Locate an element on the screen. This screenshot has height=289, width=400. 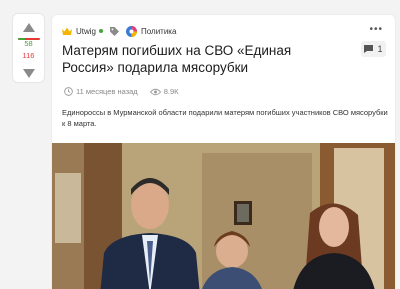
vote-panel: 58 116 is located at coordinates (28, 48).